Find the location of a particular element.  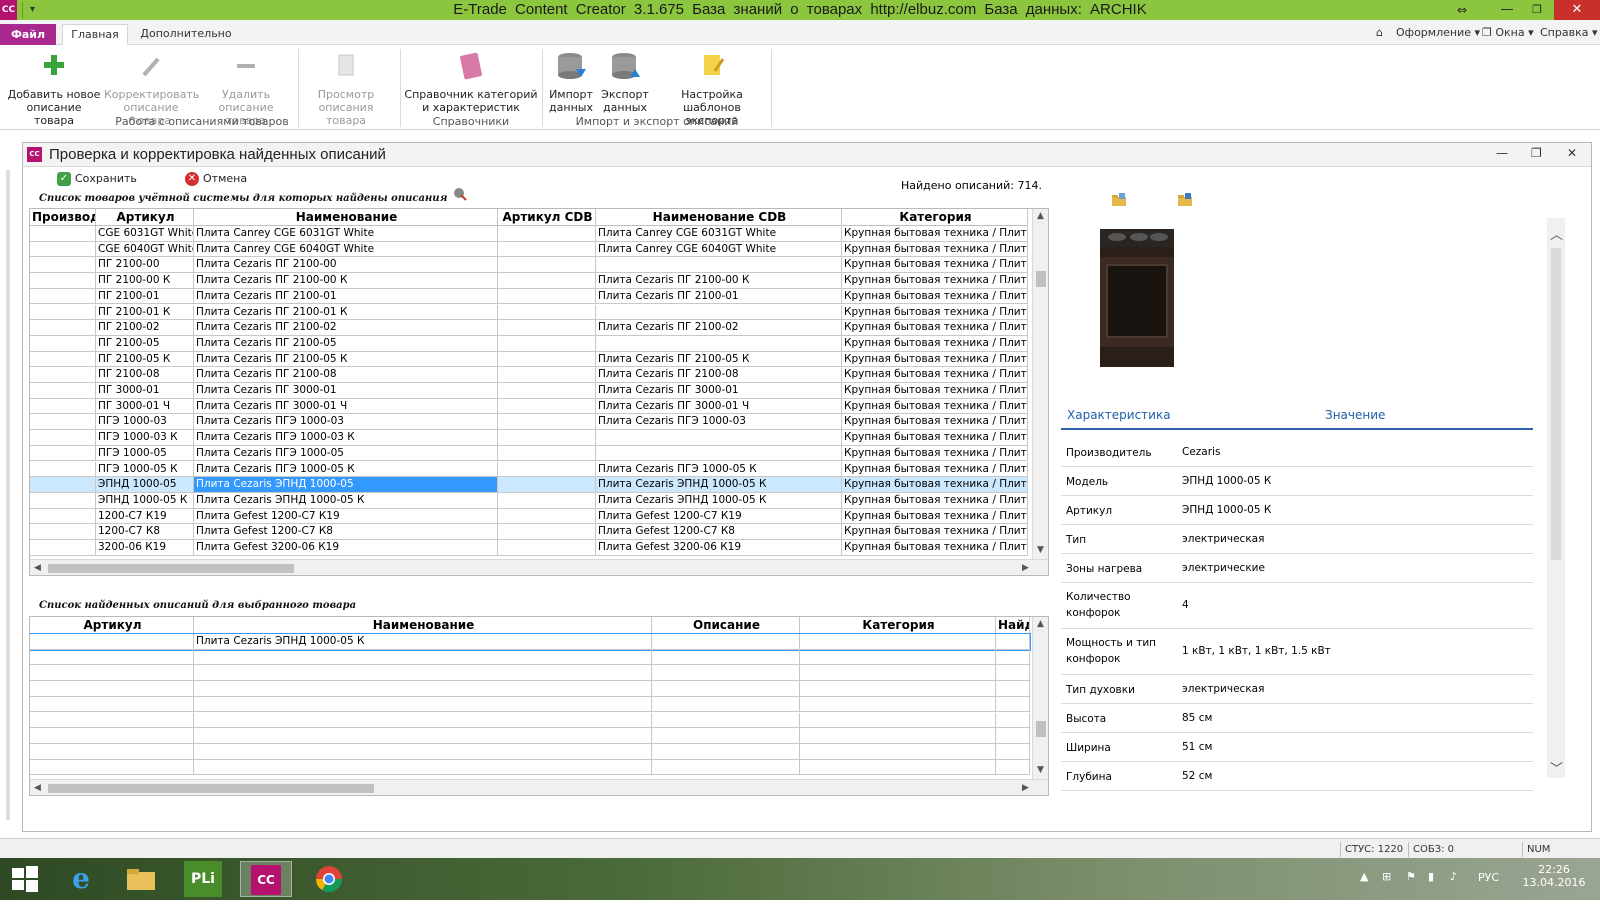

tray-network-icon: ⊞ is located at coordinates (1386, 891).